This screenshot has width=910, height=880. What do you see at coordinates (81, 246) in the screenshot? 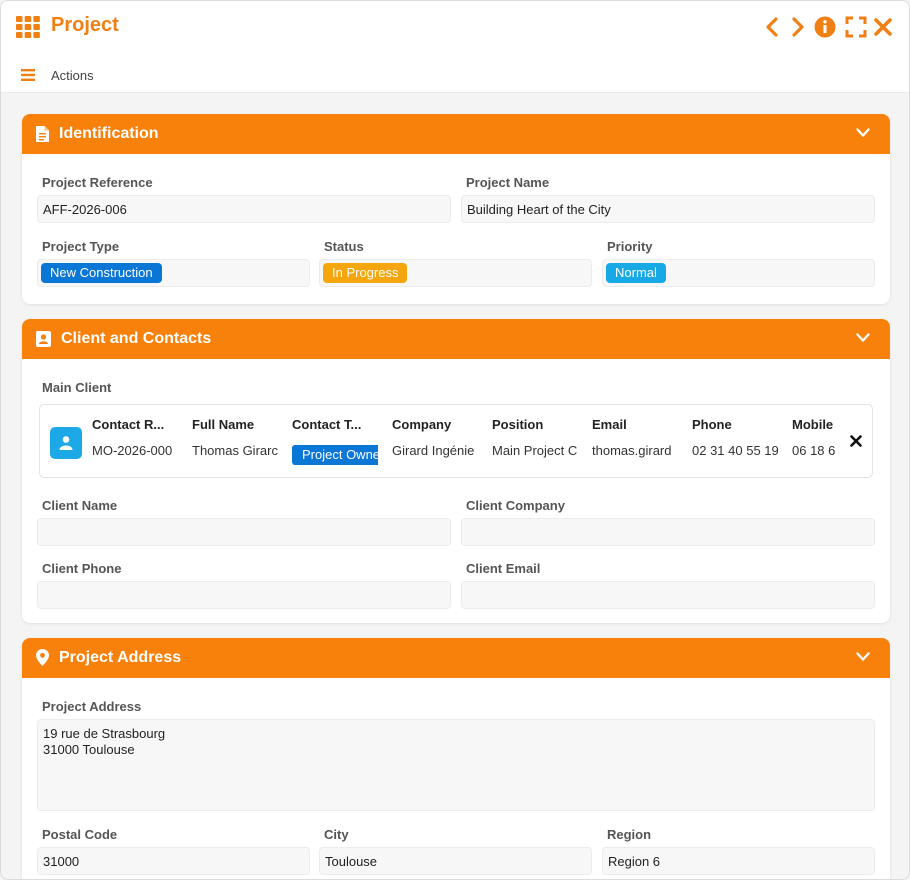
I see `project-type-label: Project Type` at bounding box center [81, 246].